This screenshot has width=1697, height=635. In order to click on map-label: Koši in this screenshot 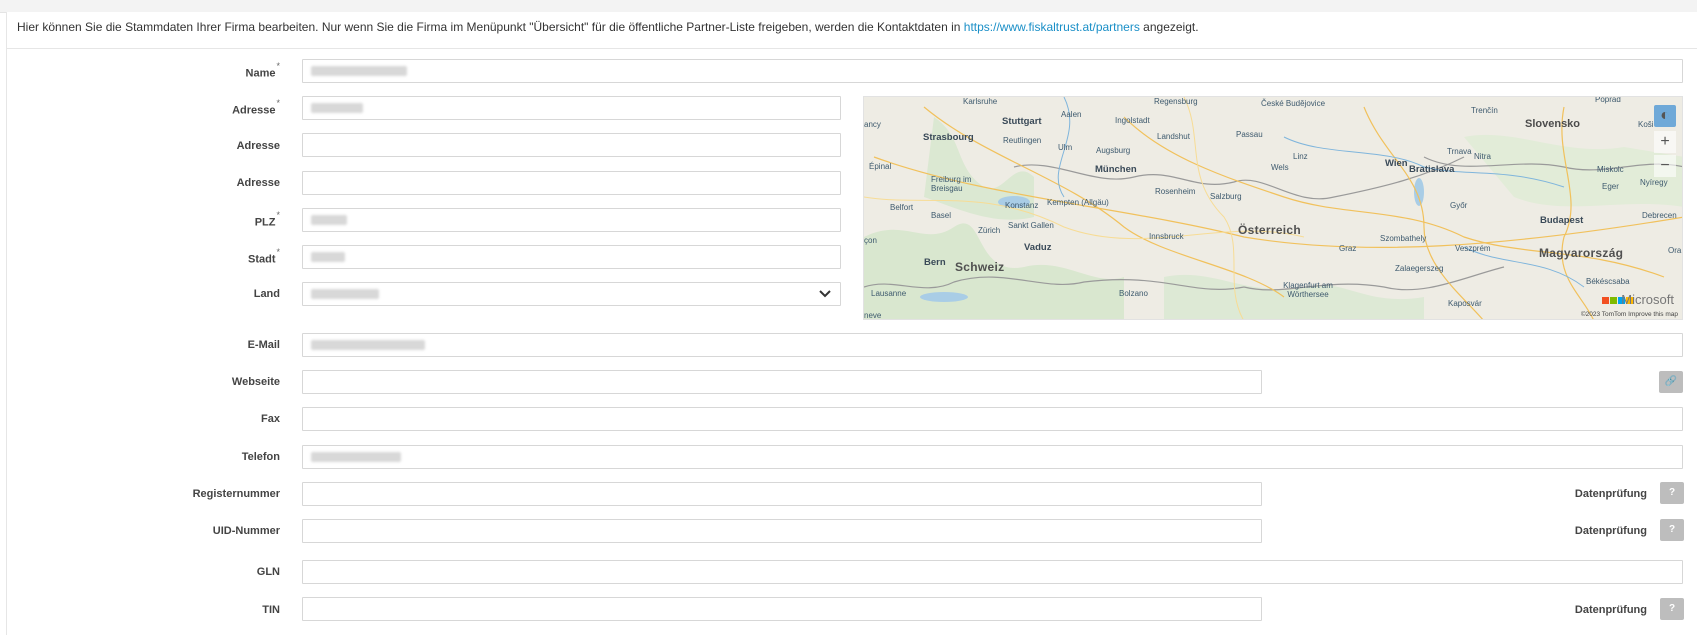, I will do `click(1646, 124)`.